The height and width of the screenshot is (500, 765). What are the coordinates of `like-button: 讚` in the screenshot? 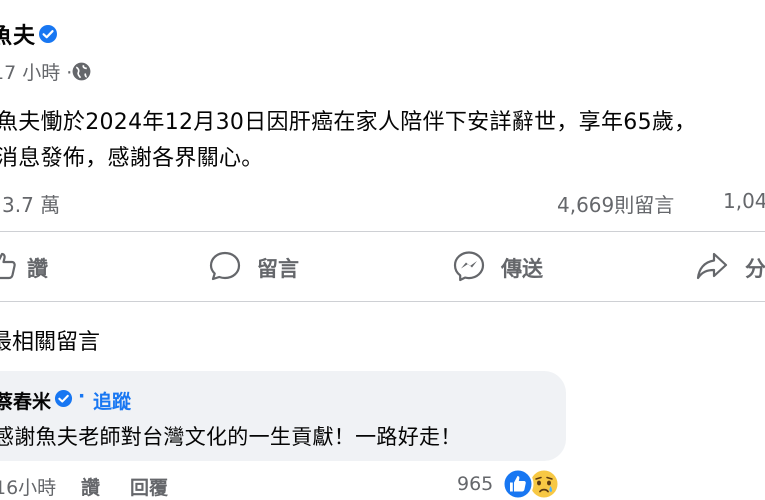 It's located at (37, 268).